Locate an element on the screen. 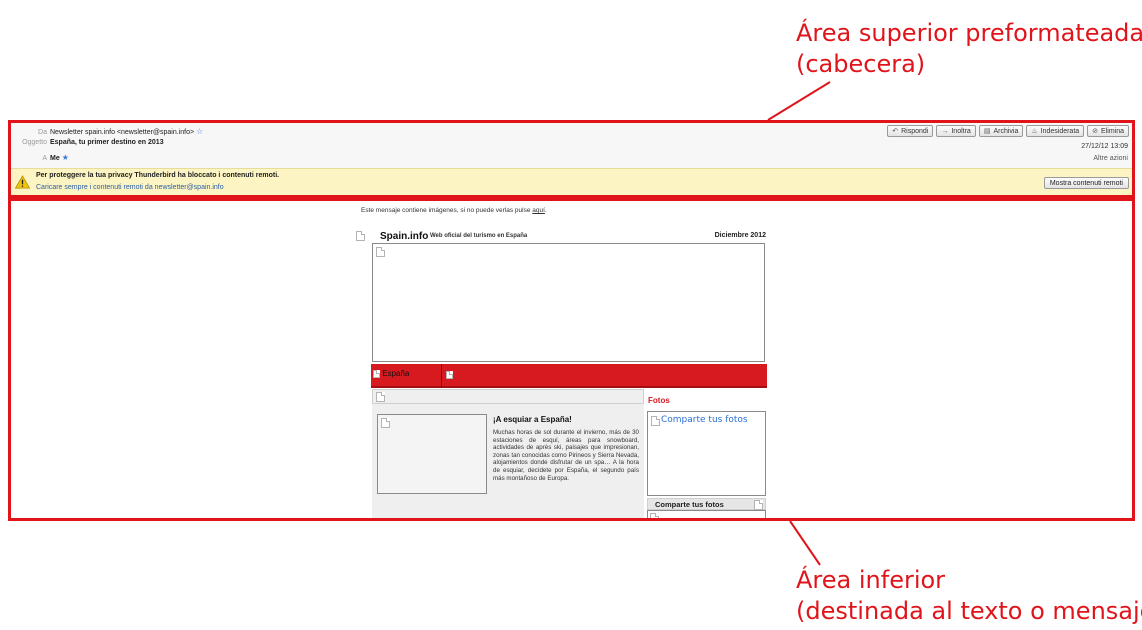  intro-end: . is located at coordinates (545, 210).